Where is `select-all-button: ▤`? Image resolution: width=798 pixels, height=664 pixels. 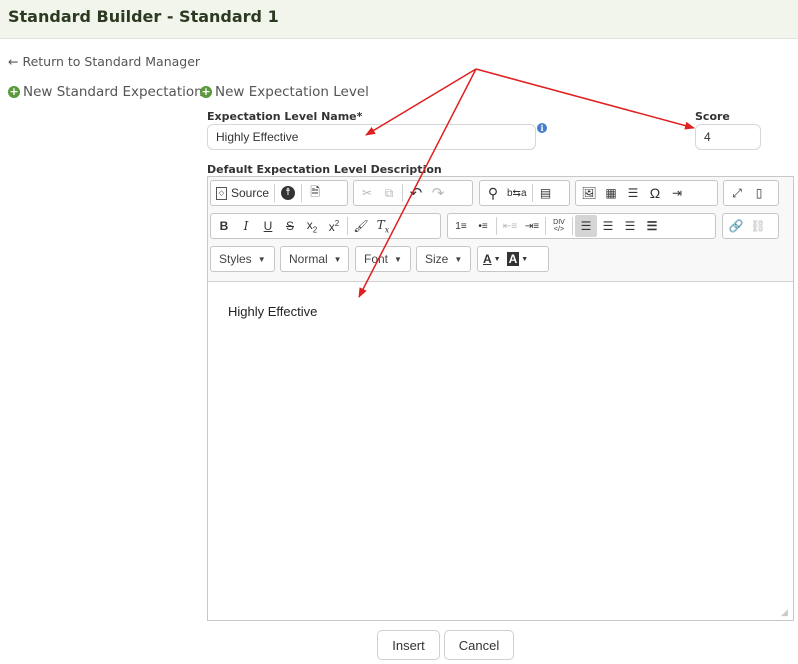 select-all-button: ▤ is located at coordinates (546, 193).